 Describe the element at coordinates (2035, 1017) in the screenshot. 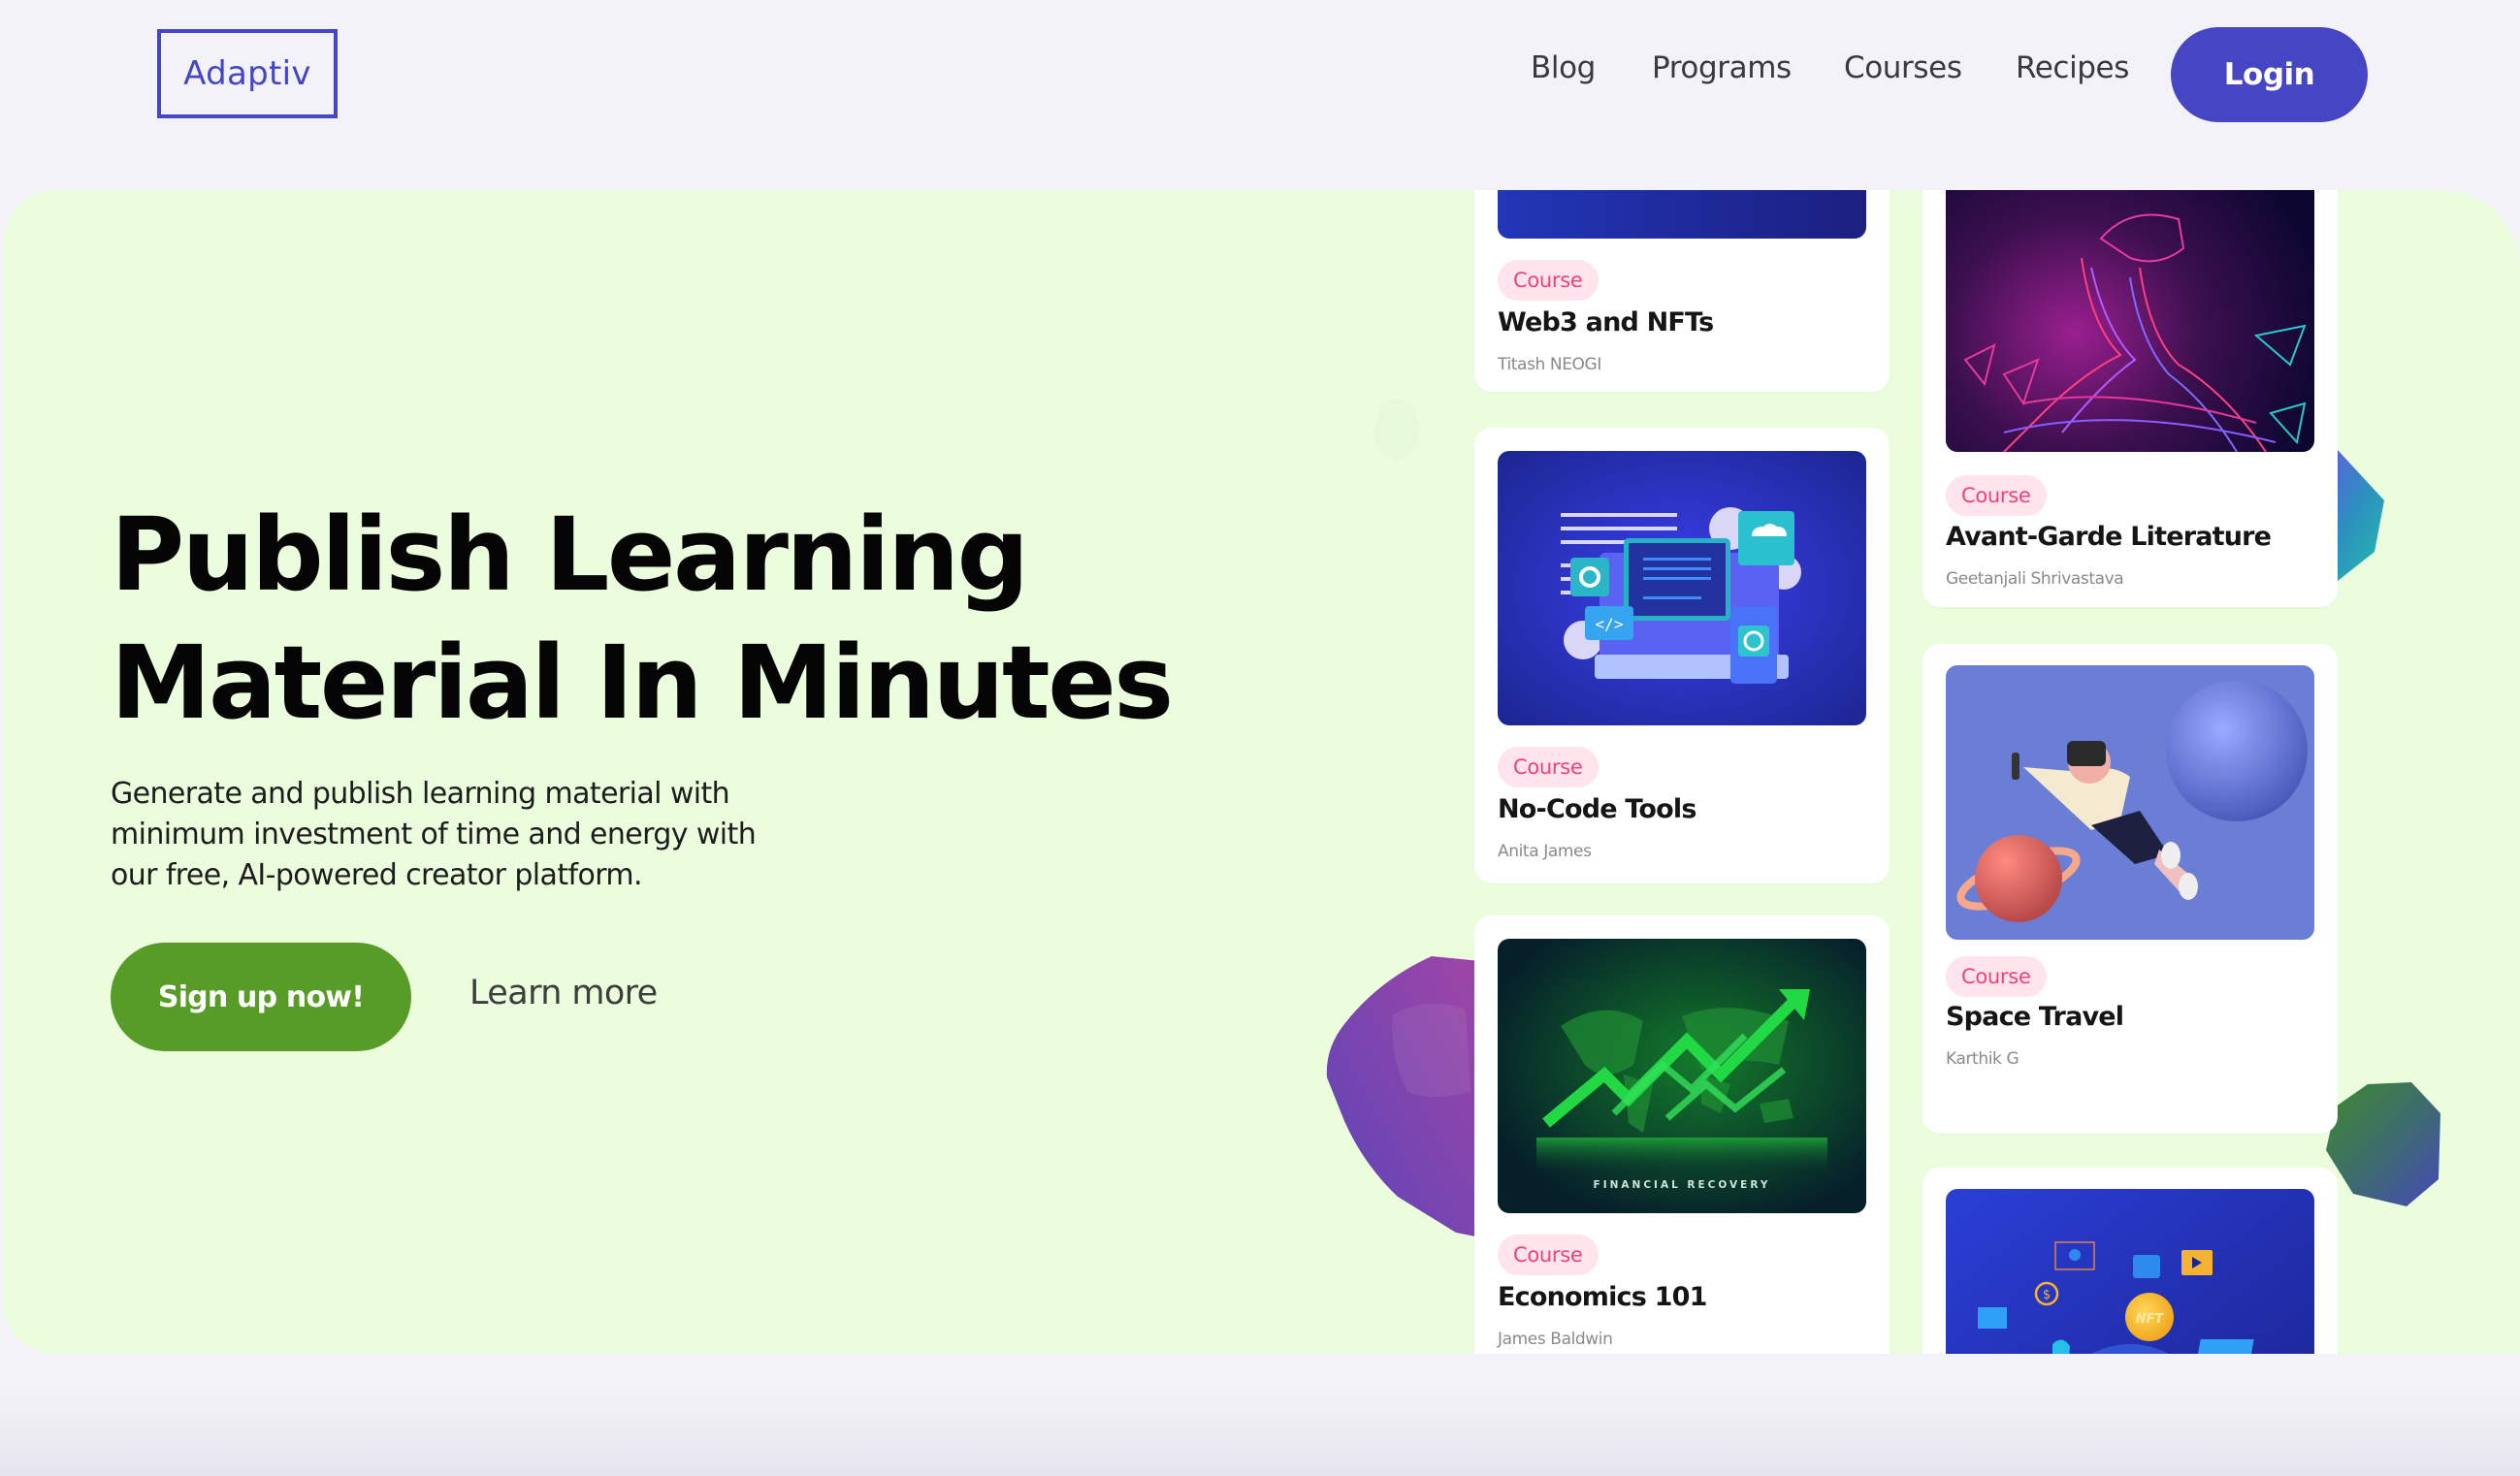

I see `card-title: Space Travel` at that location.